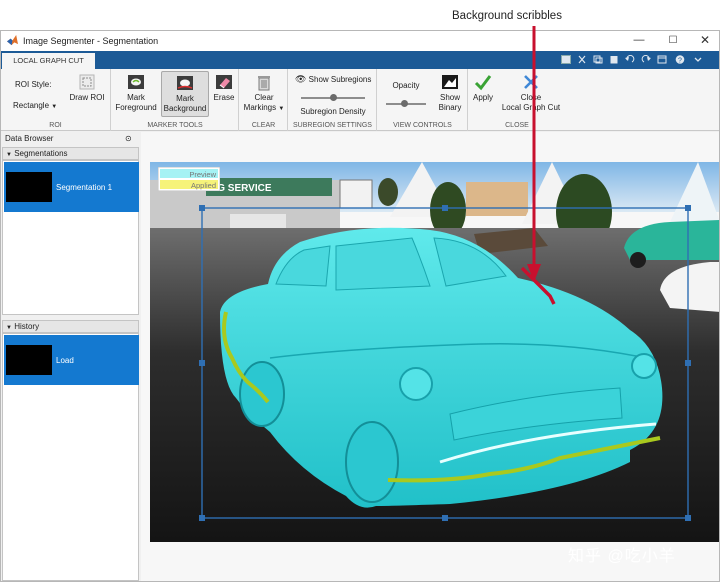  Describe the element at coordinates (534, 154) in the screenshot. I see `annotation-arrow` at that location.